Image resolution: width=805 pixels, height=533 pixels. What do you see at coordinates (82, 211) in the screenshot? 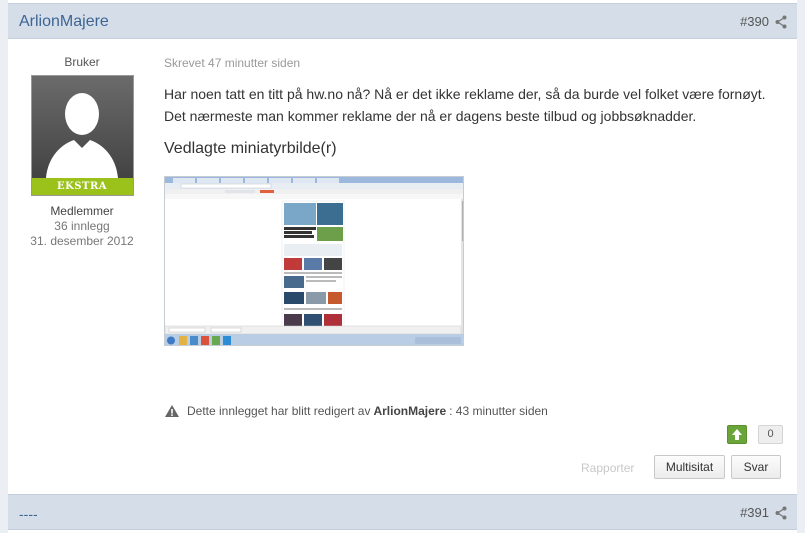
I see `member-title: Medlemmer` at bounding box center [82, 211].